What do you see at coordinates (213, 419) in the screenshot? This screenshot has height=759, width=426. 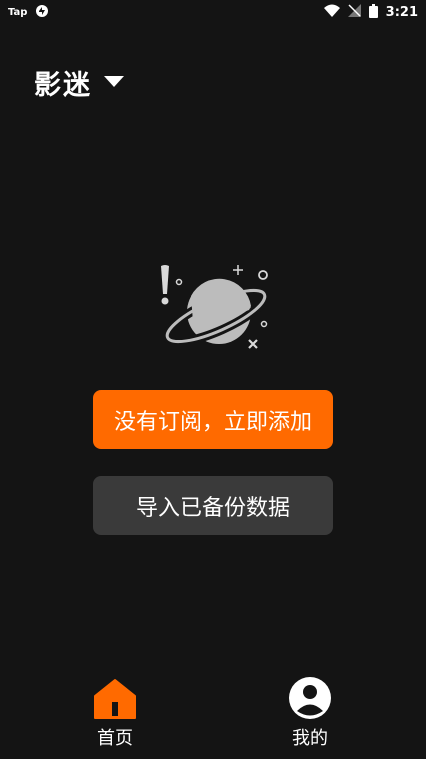 I see `add-subscription-button: 没有订阅，立即添加` at bounding box center [213, 419].